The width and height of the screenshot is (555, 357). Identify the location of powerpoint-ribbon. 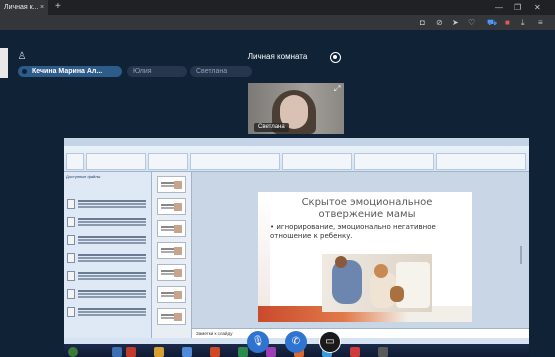
(296, 159).